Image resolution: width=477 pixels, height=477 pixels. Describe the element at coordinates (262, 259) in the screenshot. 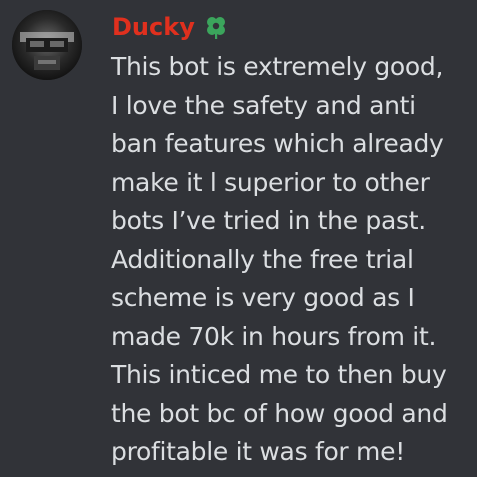

I see `message-line: Additionally the free trial` at that location.